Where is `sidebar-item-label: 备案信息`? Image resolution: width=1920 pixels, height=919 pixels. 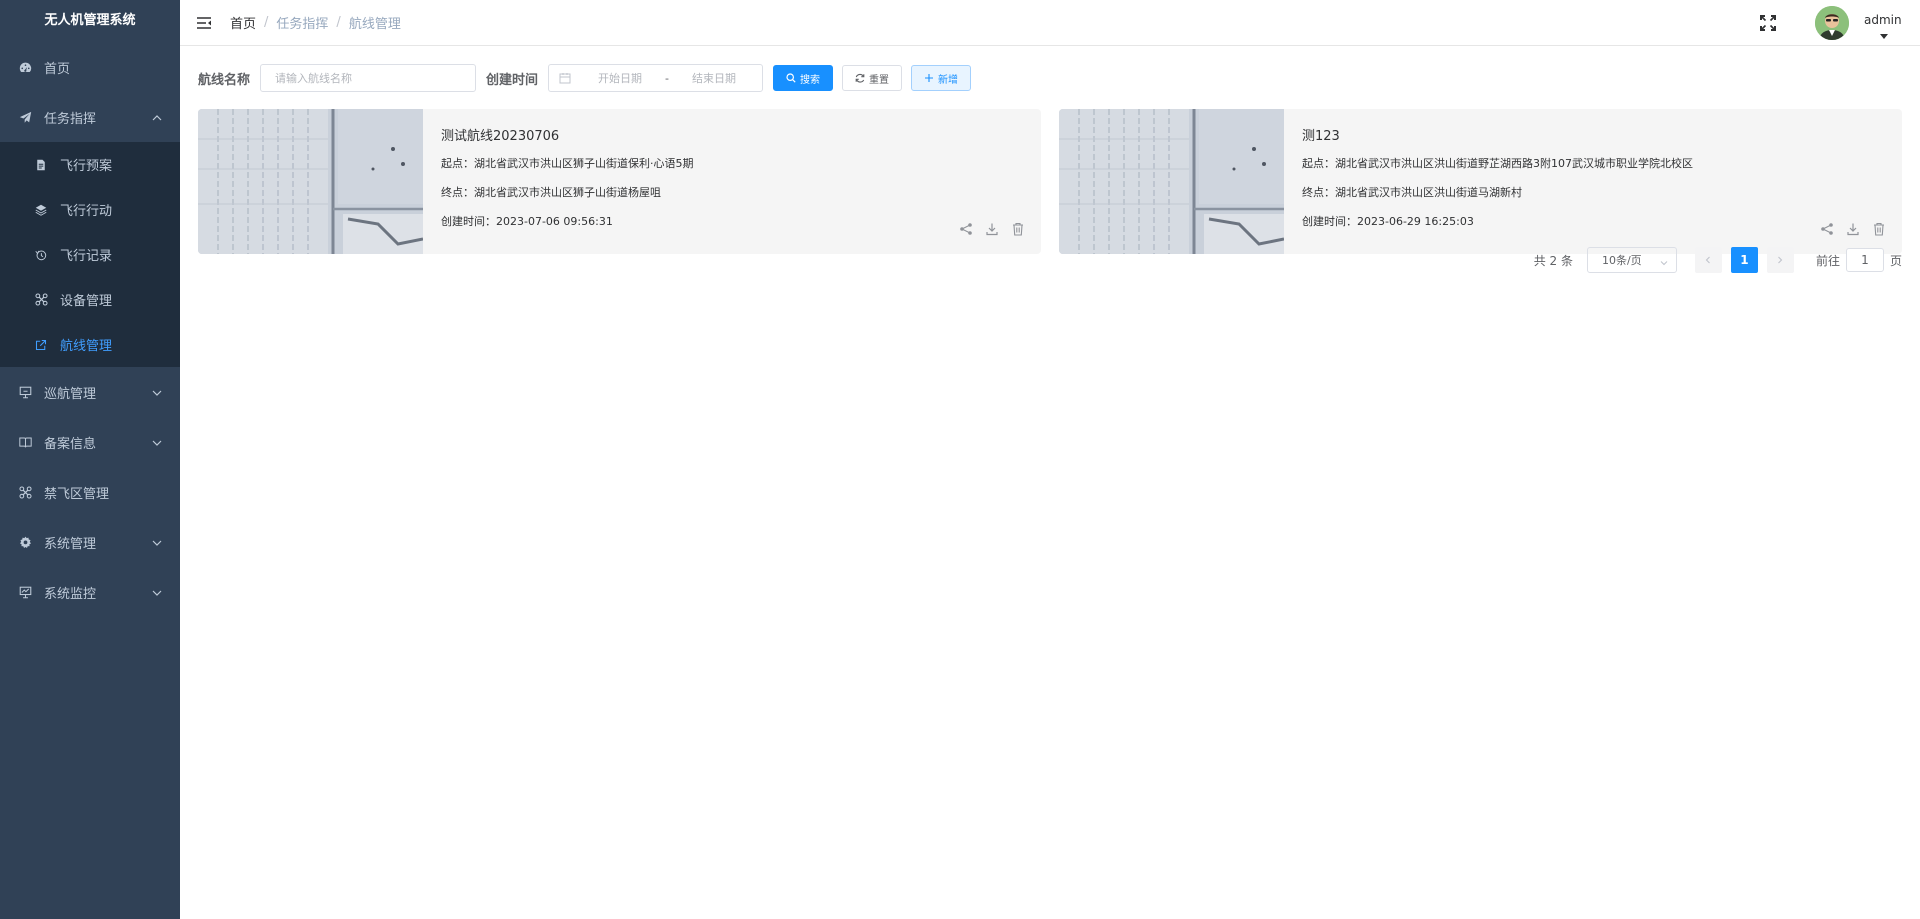
sidebar-item-label: 备案信息 is located at coordinates (70, 444).